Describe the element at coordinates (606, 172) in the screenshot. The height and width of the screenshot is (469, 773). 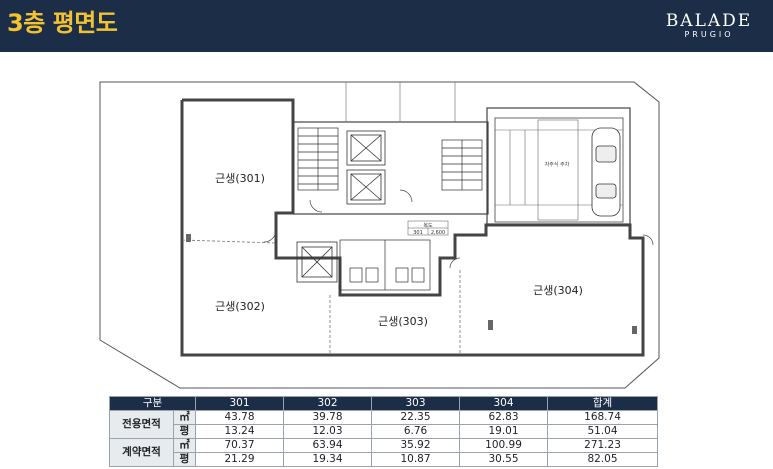
I see `car-icon` at that location.